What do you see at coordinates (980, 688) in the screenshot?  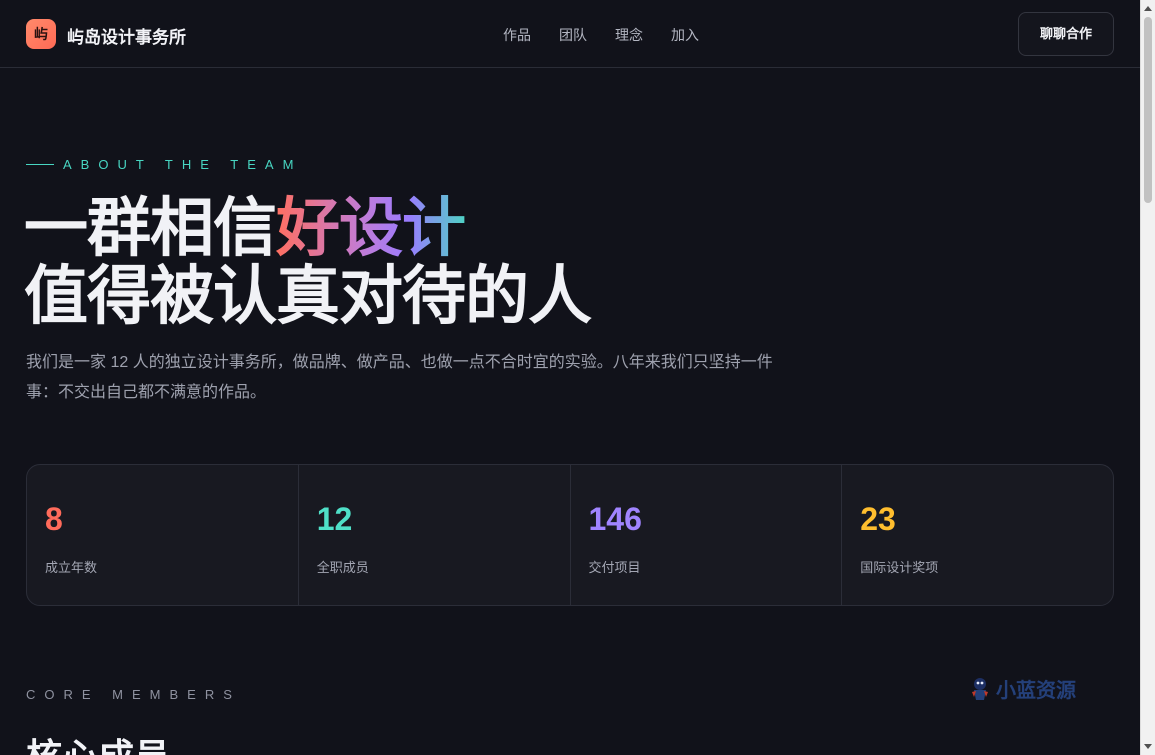 I see `mascot-icon` at bounding box center [980, 688].